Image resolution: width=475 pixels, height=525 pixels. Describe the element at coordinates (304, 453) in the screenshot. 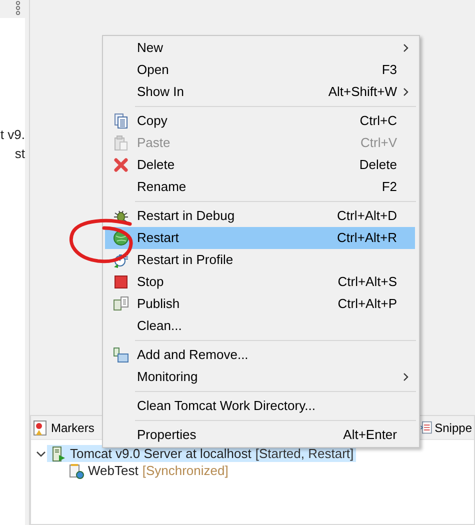

I see `tree-item-status: [Started, Restart]` at that location.